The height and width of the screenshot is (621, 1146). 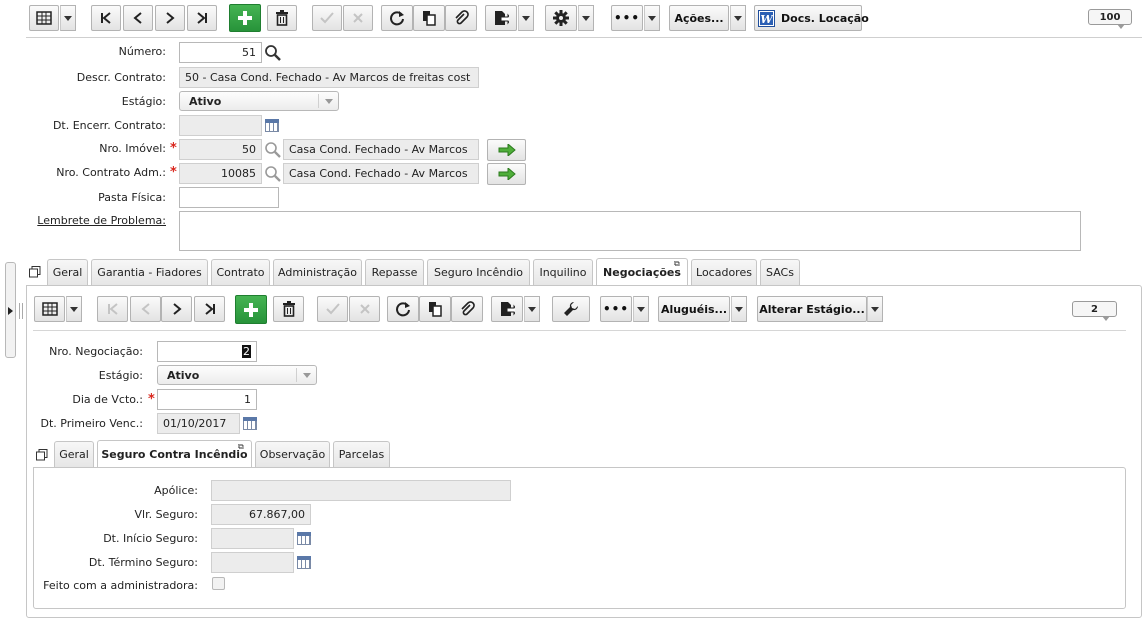 What do you see at coordinates (361, 454) in the screenshot?
I see `subtab-parcelas: Parcelas` at bounding box center [361, 454].